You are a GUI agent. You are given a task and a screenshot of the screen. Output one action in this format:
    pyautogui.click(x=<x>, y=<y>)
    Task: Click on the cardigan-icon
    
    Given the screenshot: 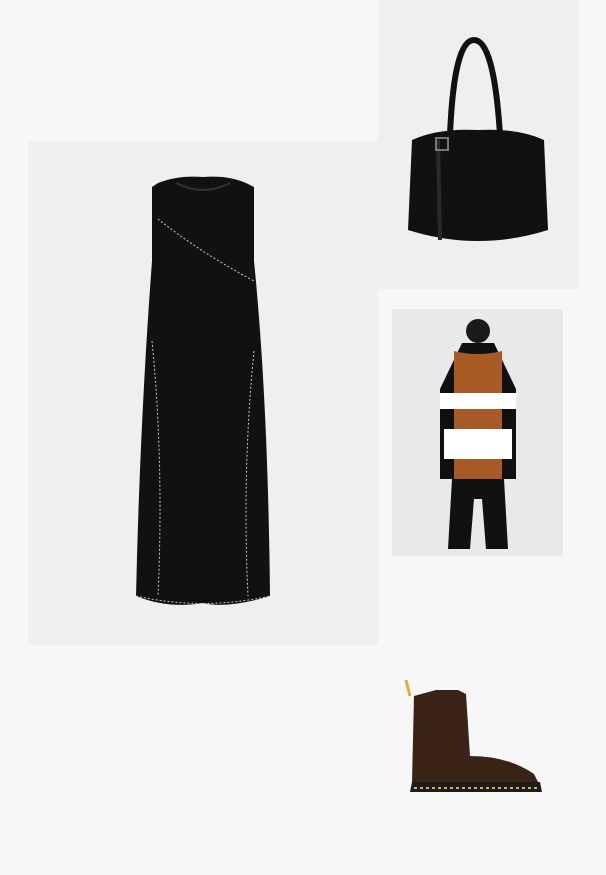 What is the action you would take?
    pyautogui.click(x=478, y=434)
    